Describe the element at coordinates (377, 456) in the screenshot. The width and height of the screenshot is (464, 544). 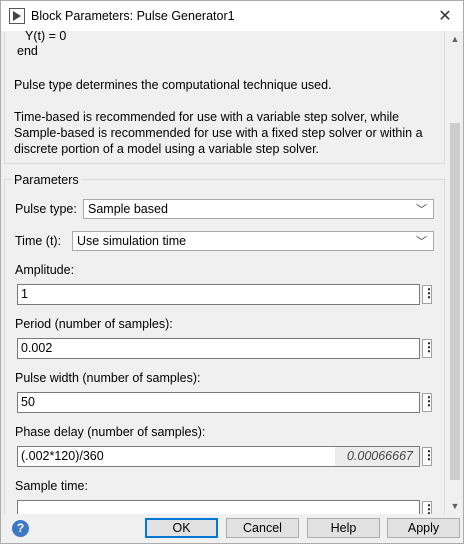
I see `phase-delay-evaluated-value: 0.00066667` at that location.